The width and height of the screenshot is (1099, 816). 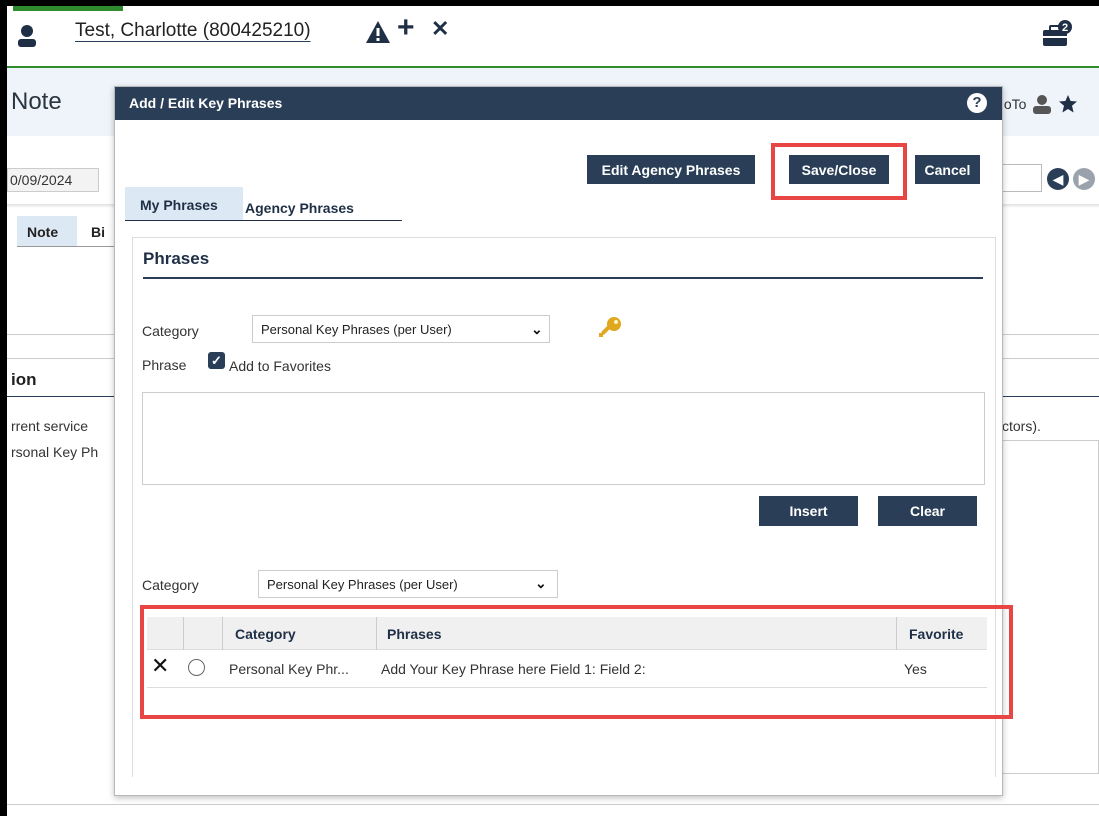 I want to click on category-select: Personal Key Phrases (per User), so click(x=401, y=329).